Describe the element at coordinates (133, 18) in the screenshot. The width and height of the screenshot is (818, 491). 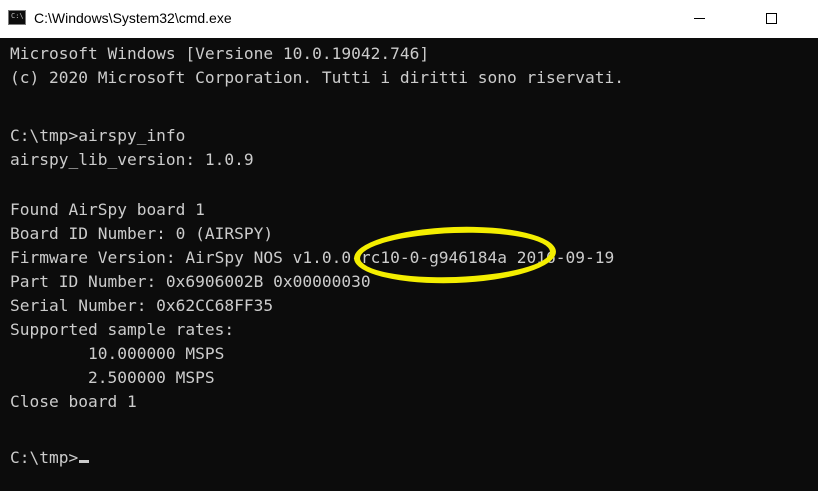
I see `window-title: C:\Windows\System32\cmd.exe` at that location.